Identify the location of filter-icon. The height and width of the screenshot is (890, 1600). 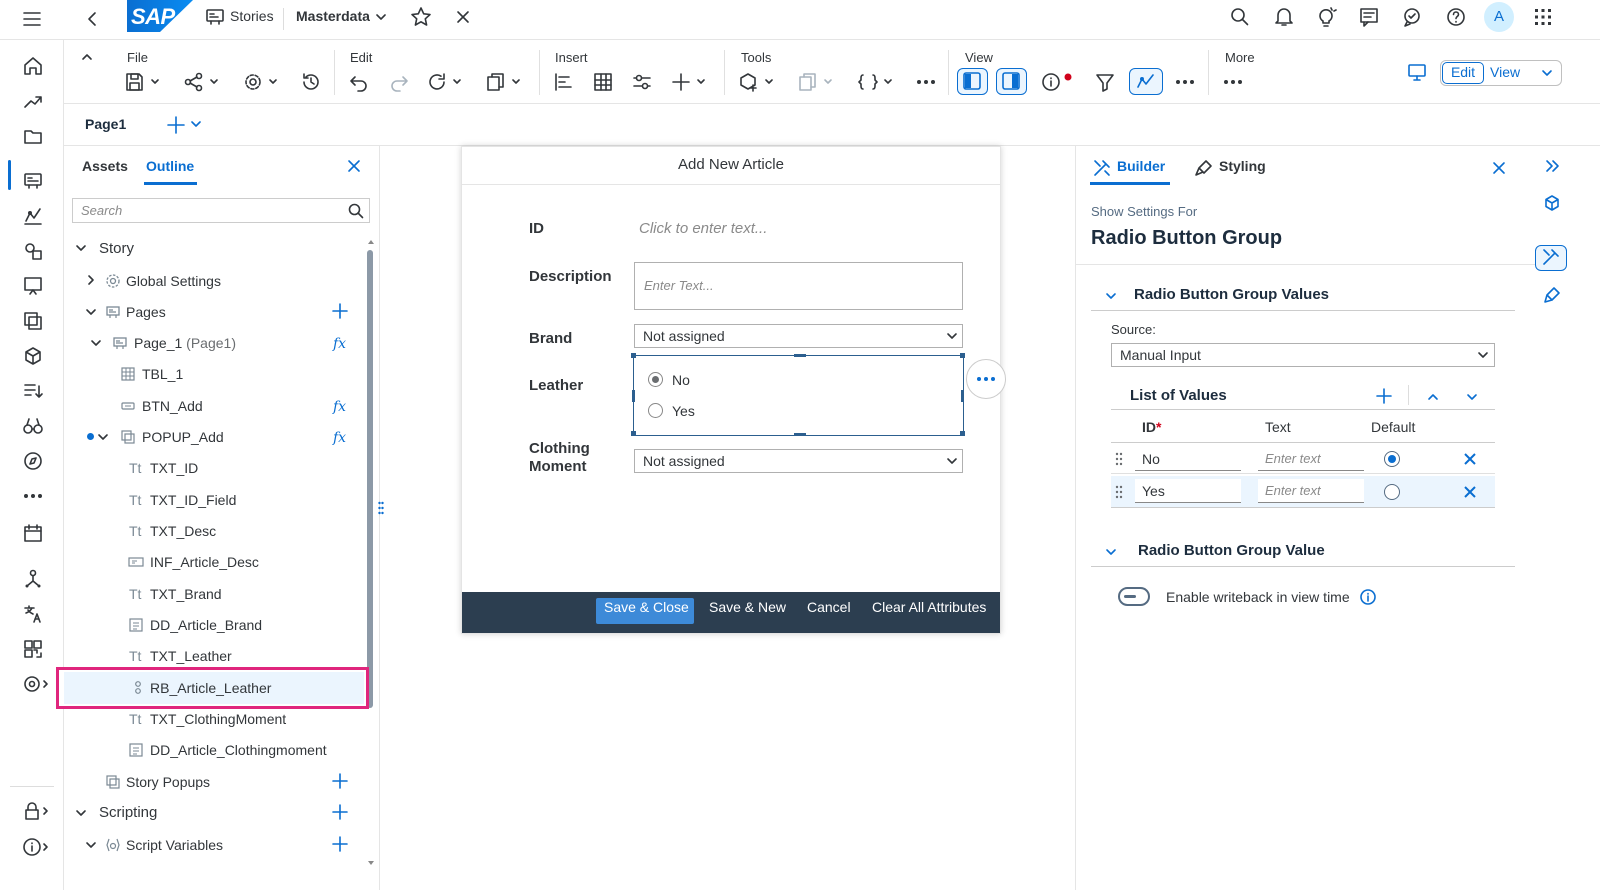
(1105, 82).